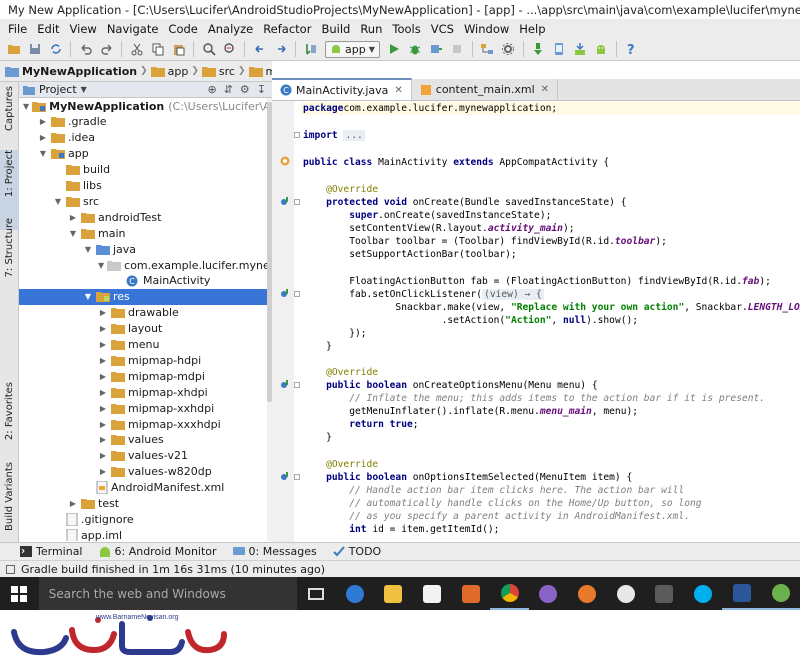  Describe the element at coordinates (631, 49) in the screenshot. I see `help-icon: ?` at that location.